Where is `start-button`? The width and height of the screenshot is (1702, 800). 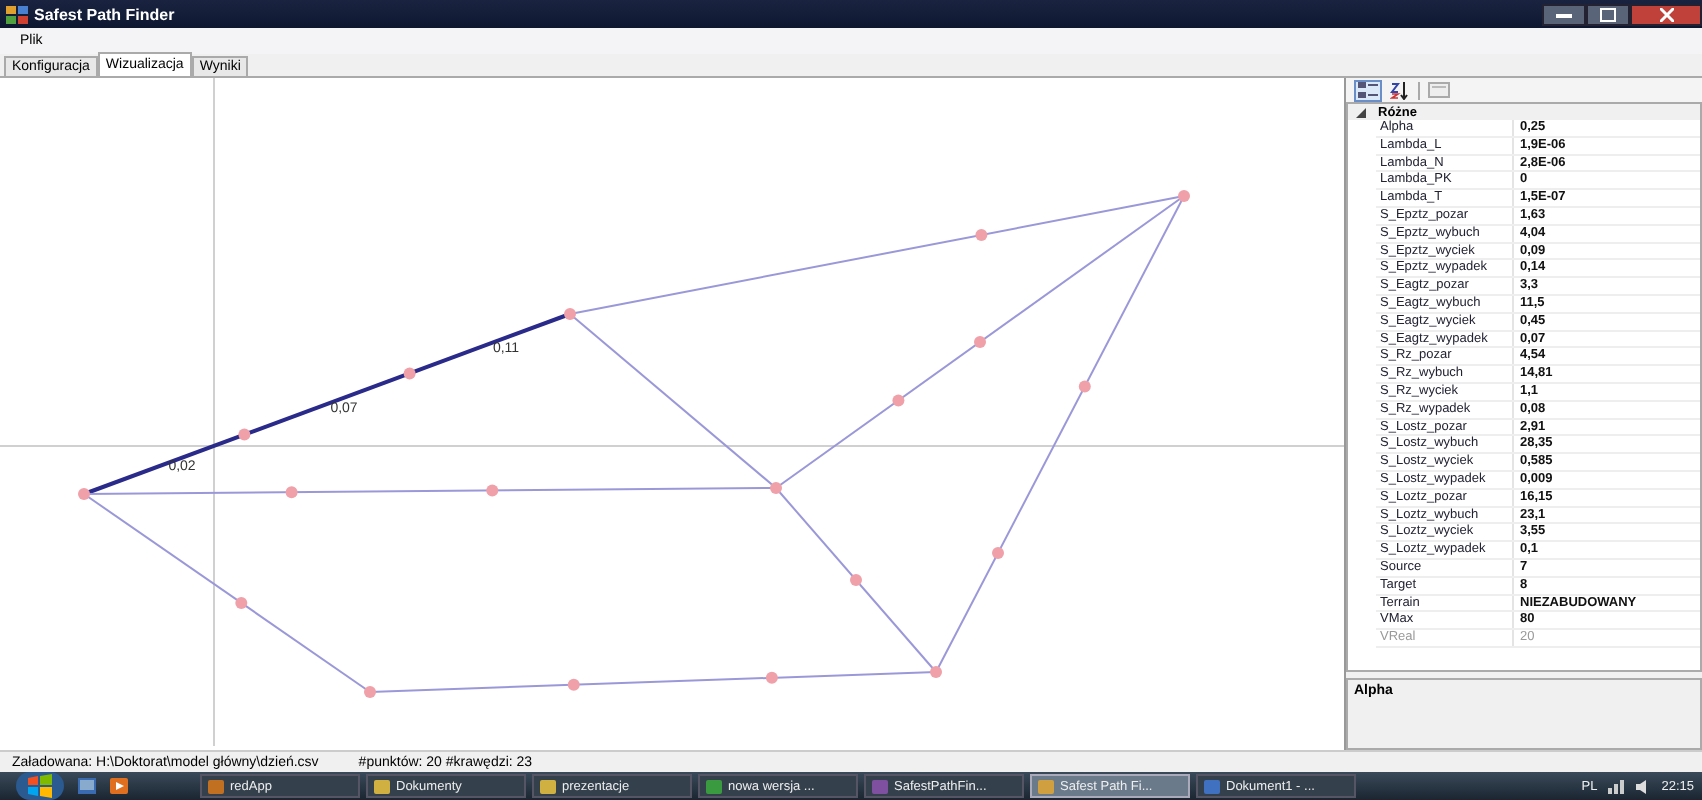
start-button is located at coordinates (40, 786).